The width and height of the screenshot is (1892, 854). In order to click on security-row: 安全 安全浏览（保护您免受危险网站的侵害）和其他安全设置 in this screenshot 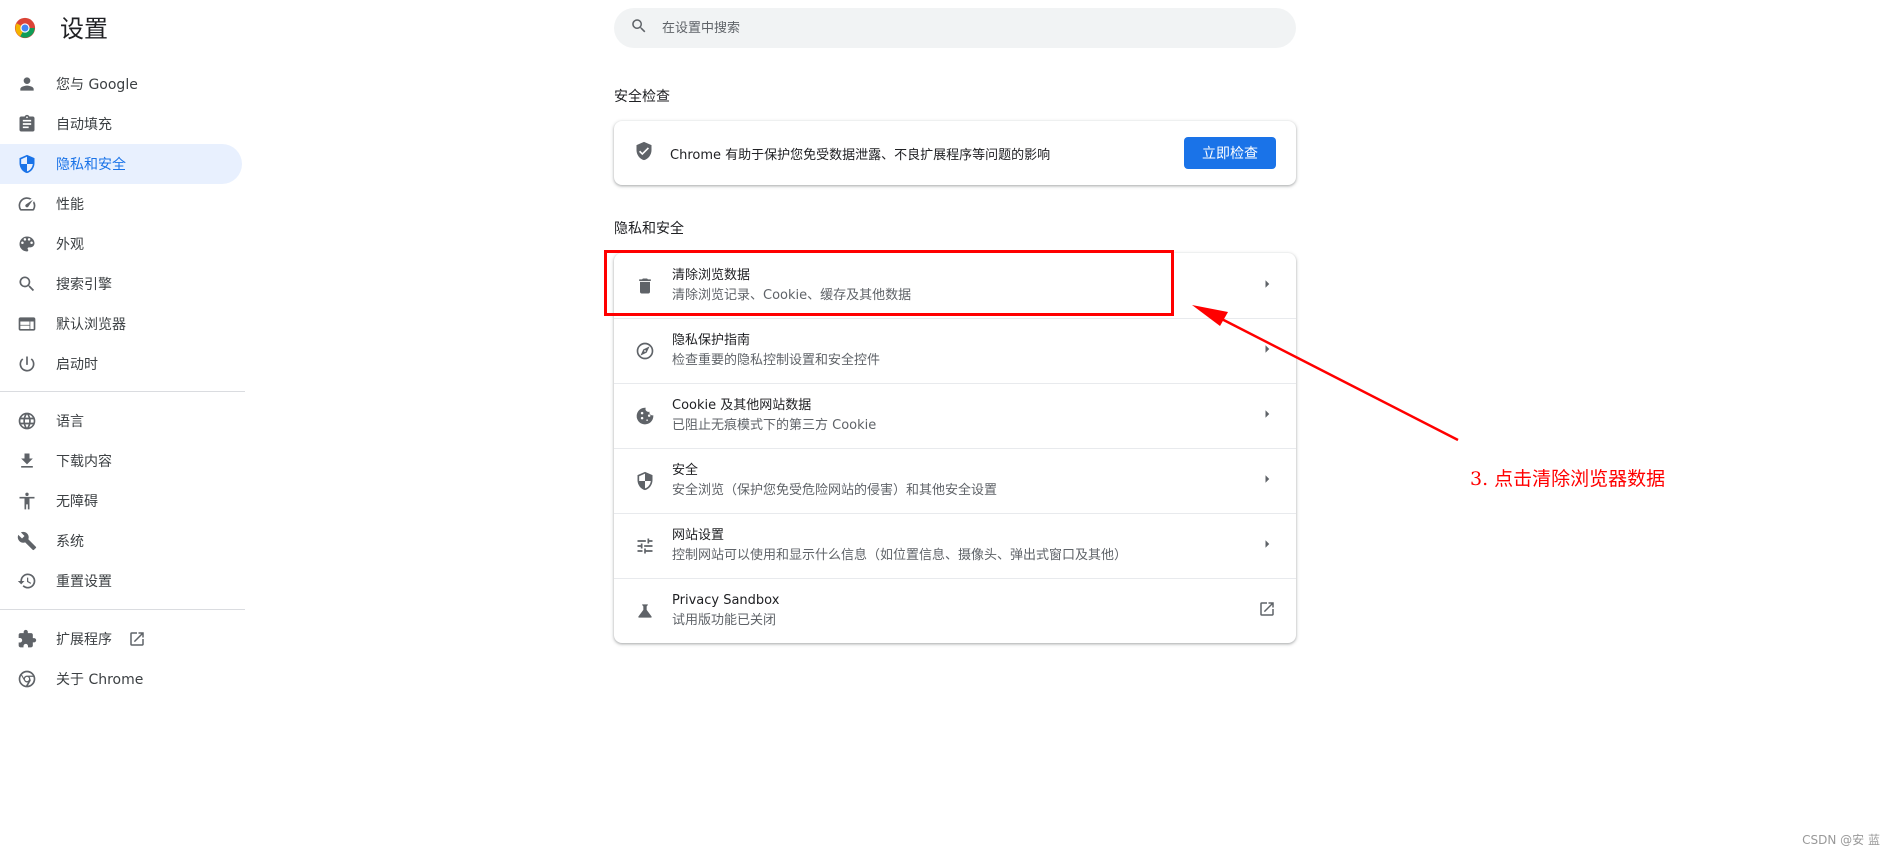, I will do `click(955, 480)`.